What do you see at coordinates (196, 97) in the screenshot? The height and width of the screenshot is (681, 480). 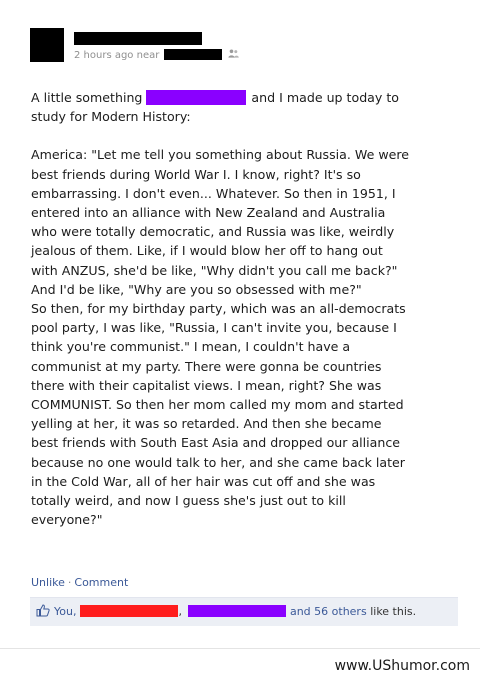 I see `tagged-name-redacted` at bounding box center [196, 97].